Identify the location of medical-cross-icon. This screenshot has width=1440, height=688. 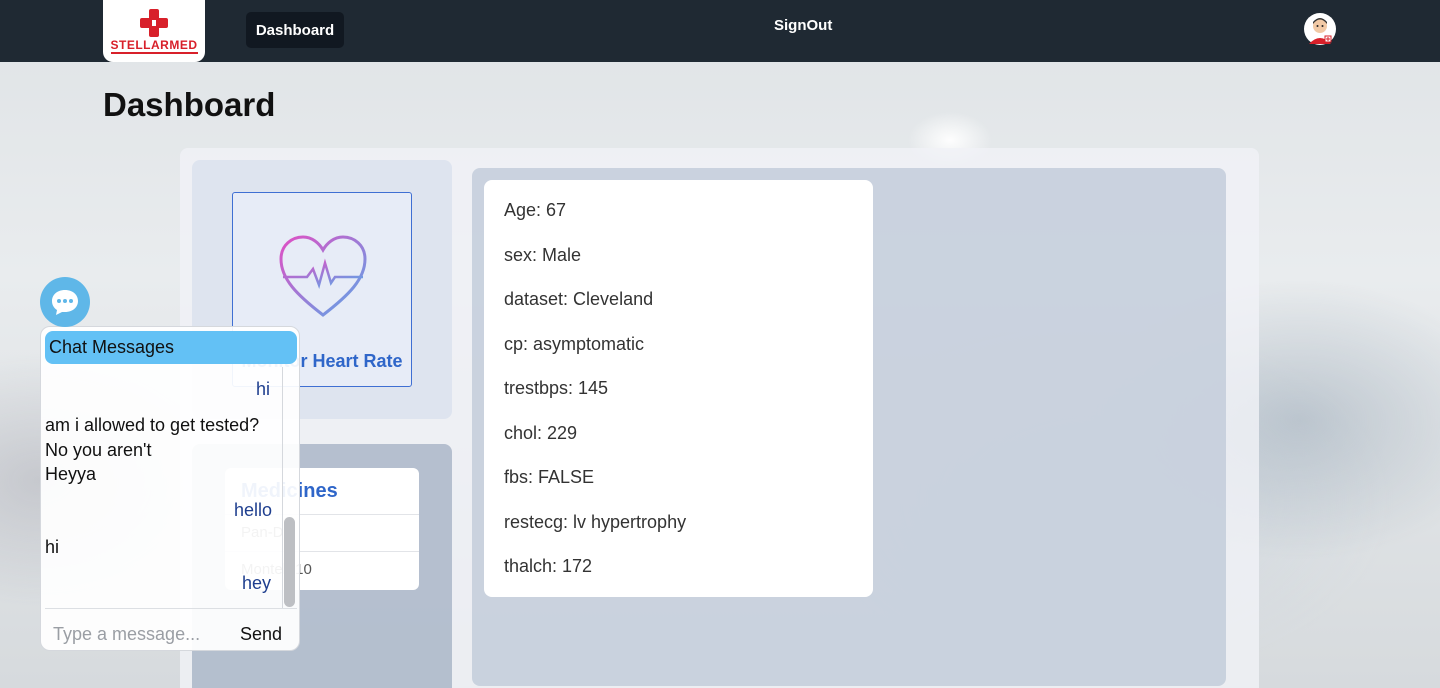
(154, 22).